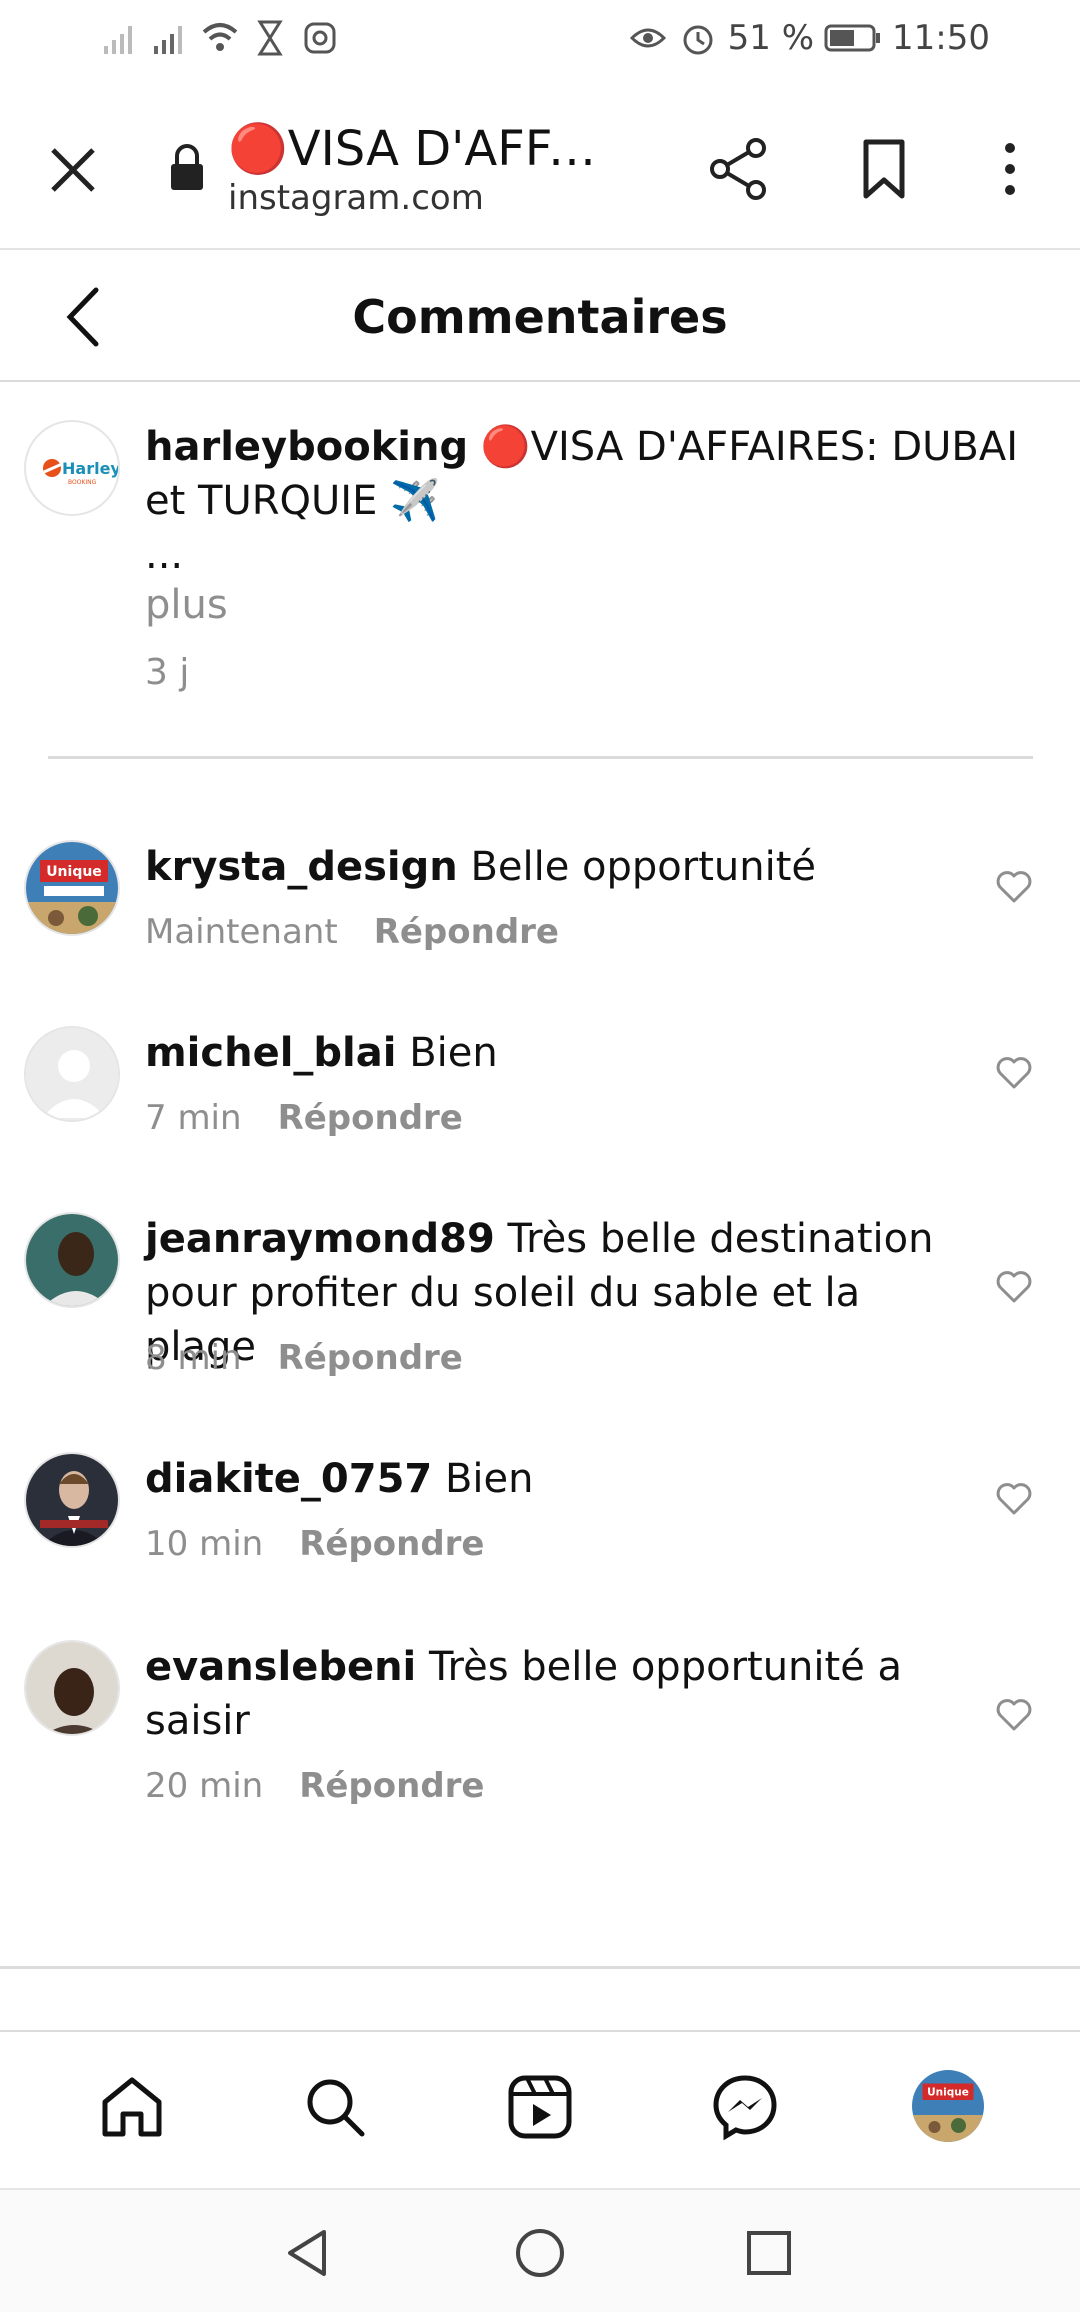  What do you see at coordinates (540, 1967) in the screenshot?
I see `comment-input-divider` at bounding box center [540, 1967].